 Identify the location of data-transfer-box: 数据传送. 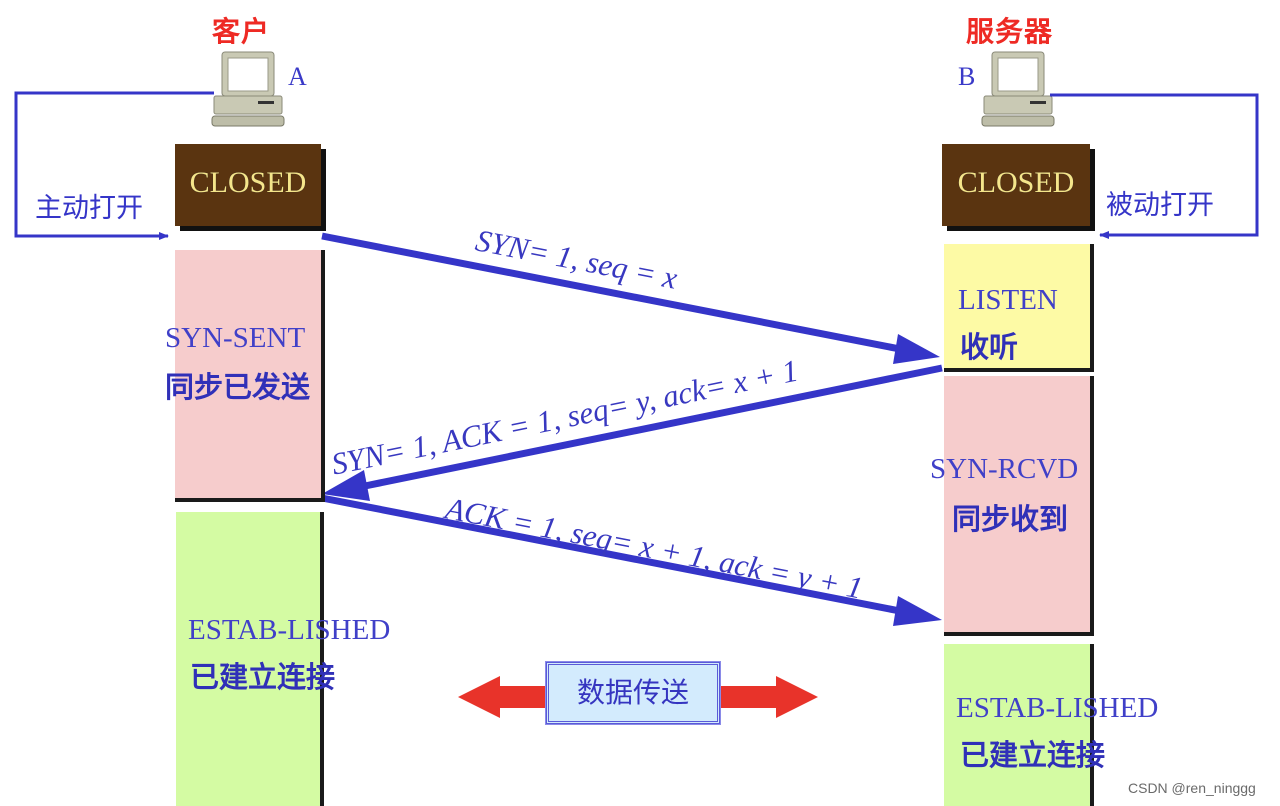
(633, 693).